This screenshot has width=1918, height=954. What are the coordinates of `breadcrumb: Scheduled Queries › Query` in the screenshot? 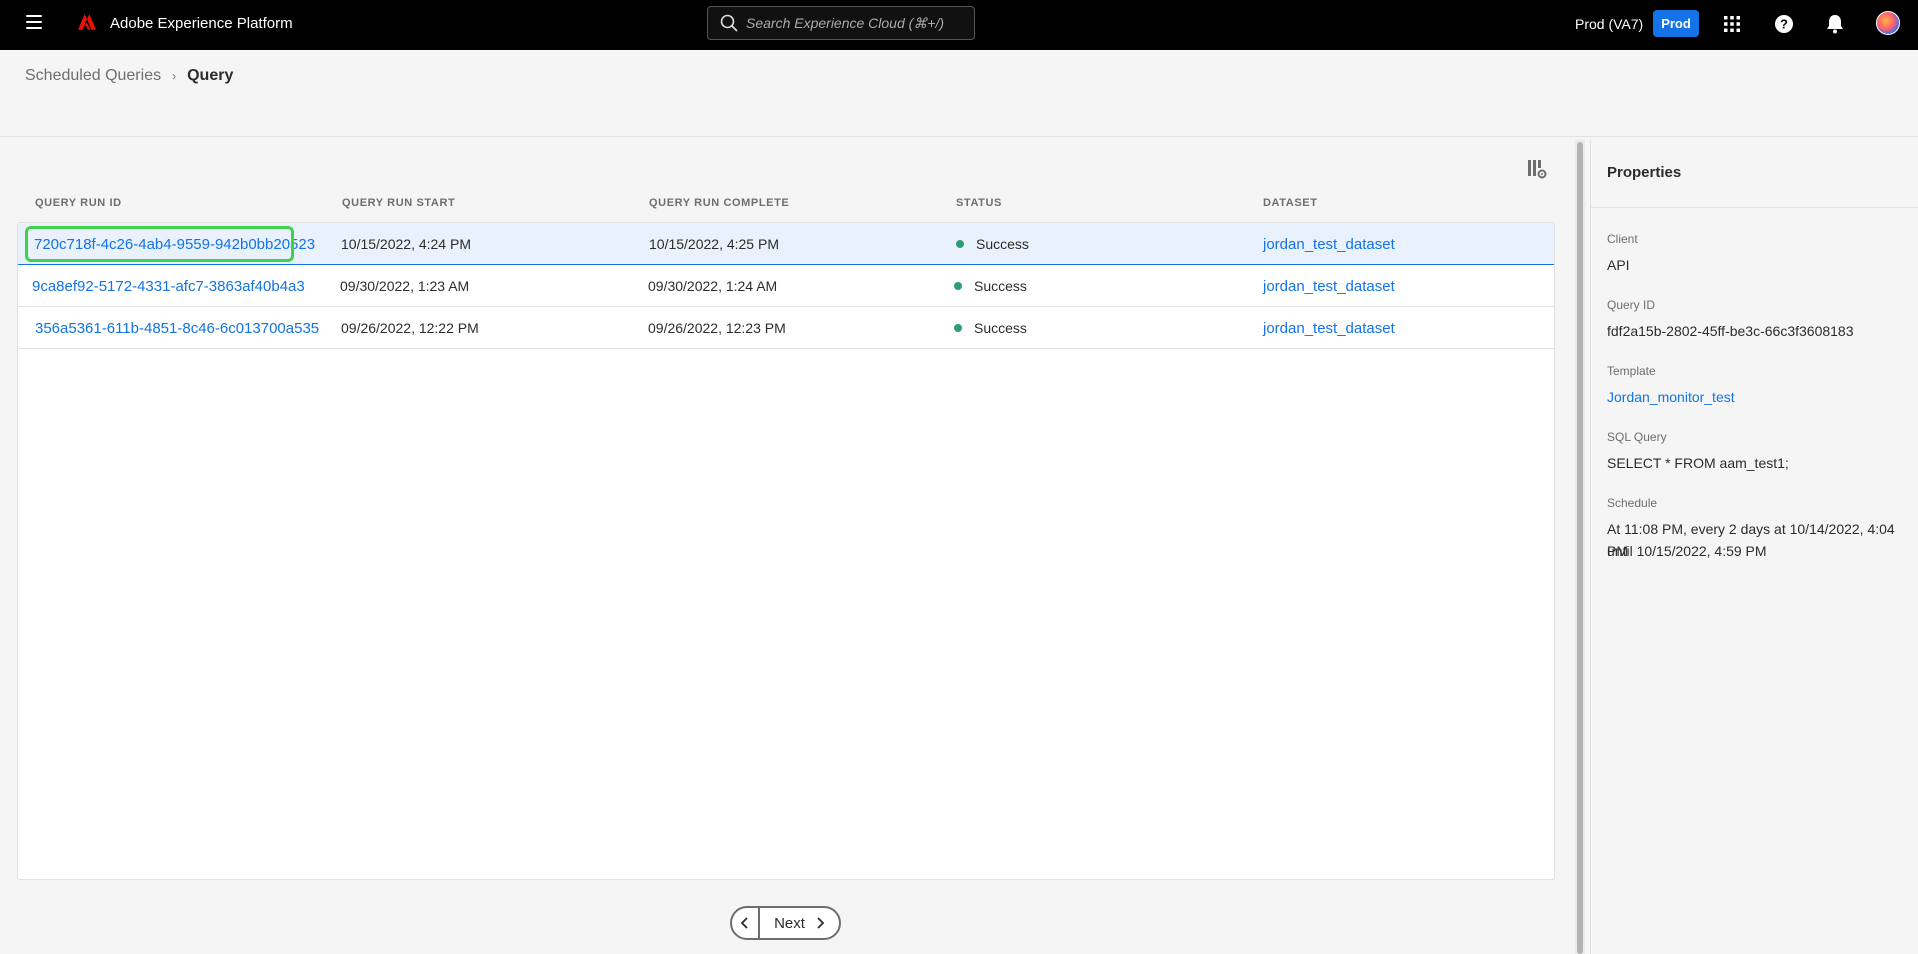 It's located at (129, 76).